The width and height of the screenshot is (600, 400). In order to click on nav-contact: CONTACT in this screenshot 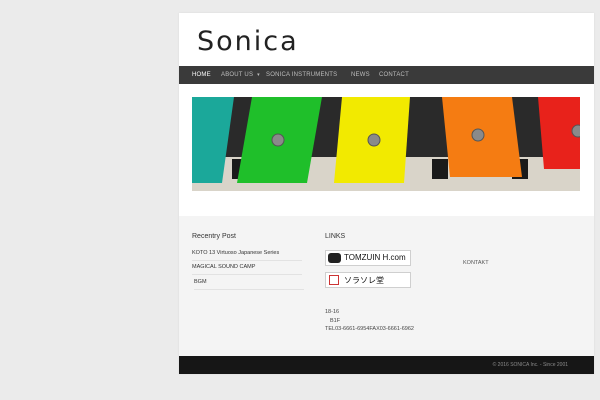, I will do `click(394, 75)`.